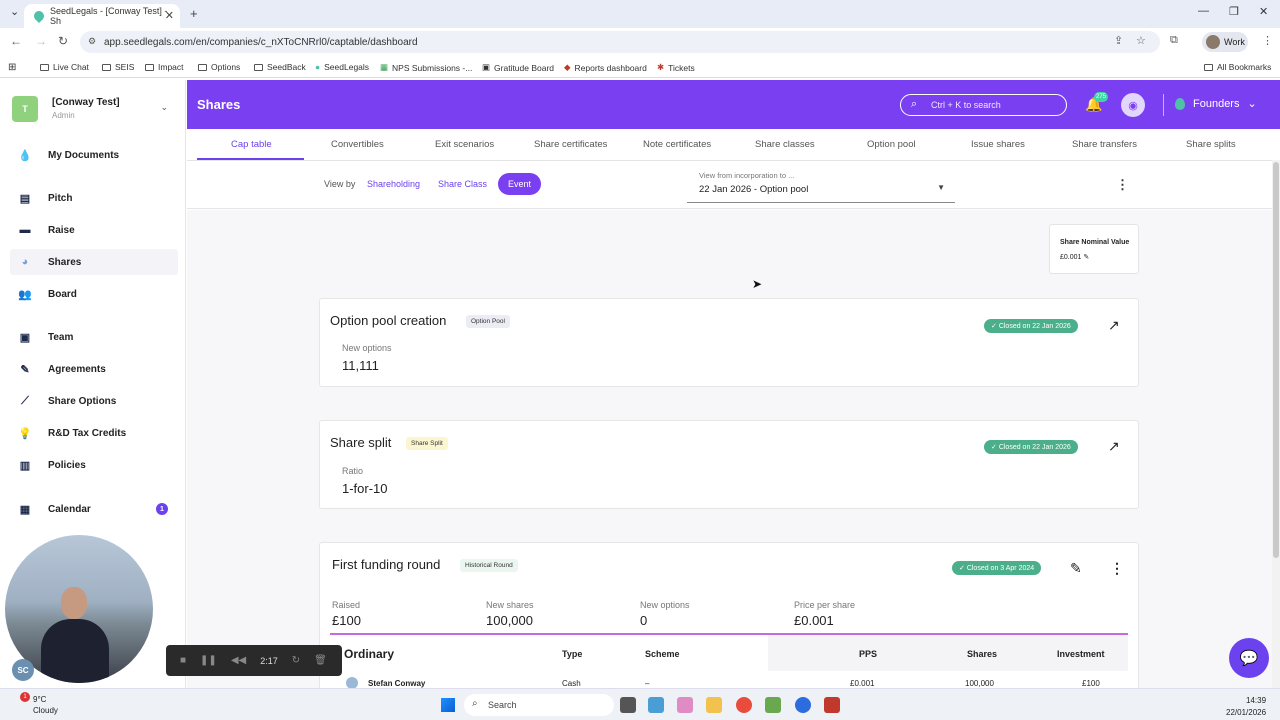  What do you see at coordinates (14, 11) in the screenshot?
I see `tab-menu-icon: ⌄` at bounding box center [14, 11].